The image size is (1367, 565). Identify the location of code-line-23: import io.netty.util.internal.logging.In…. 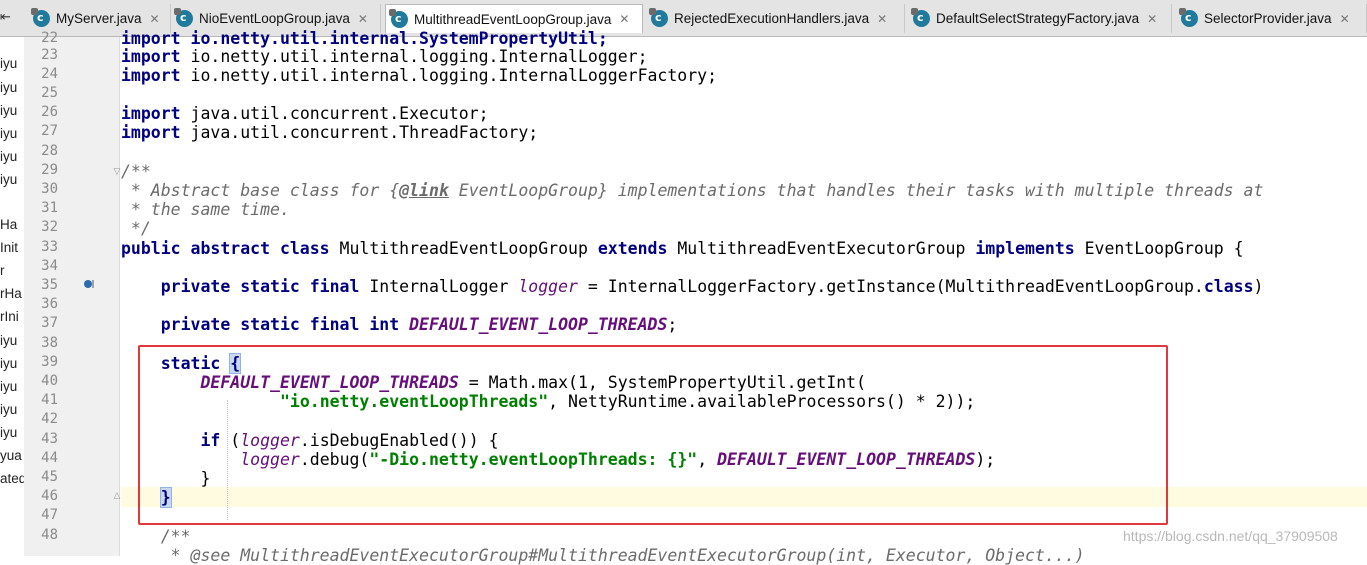
(384, 56).